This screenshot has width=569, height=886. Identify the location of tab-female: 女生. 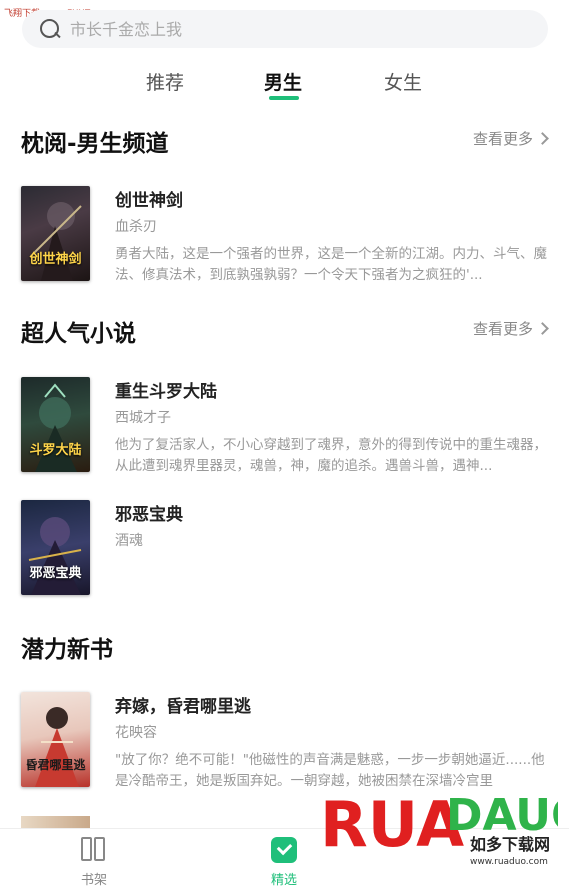
(403, 81).